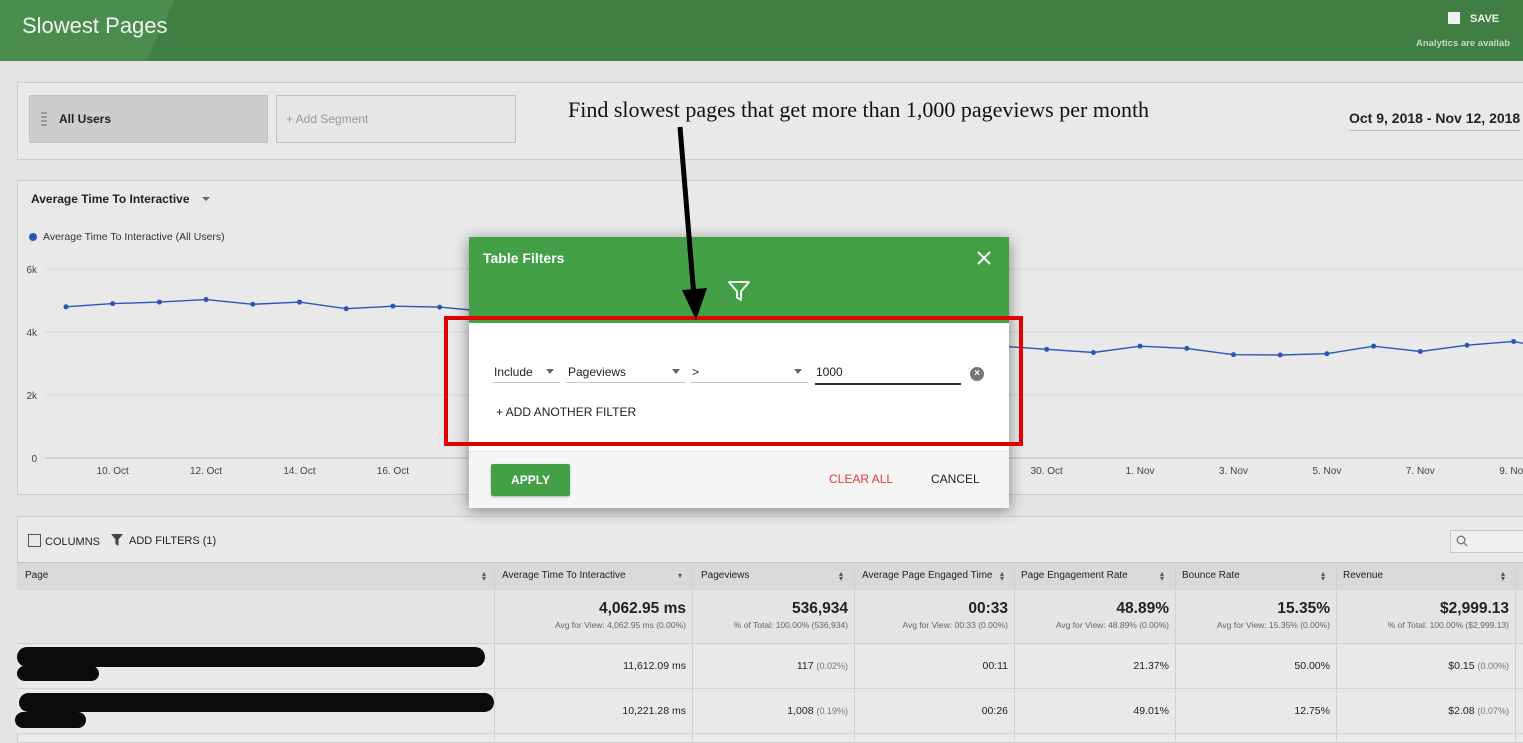 This screenshot has height=743, width=1523. Describe the element at coordinates (805, 666) in the screenshot. I see `cell-pageviews-value: 117` at that location.